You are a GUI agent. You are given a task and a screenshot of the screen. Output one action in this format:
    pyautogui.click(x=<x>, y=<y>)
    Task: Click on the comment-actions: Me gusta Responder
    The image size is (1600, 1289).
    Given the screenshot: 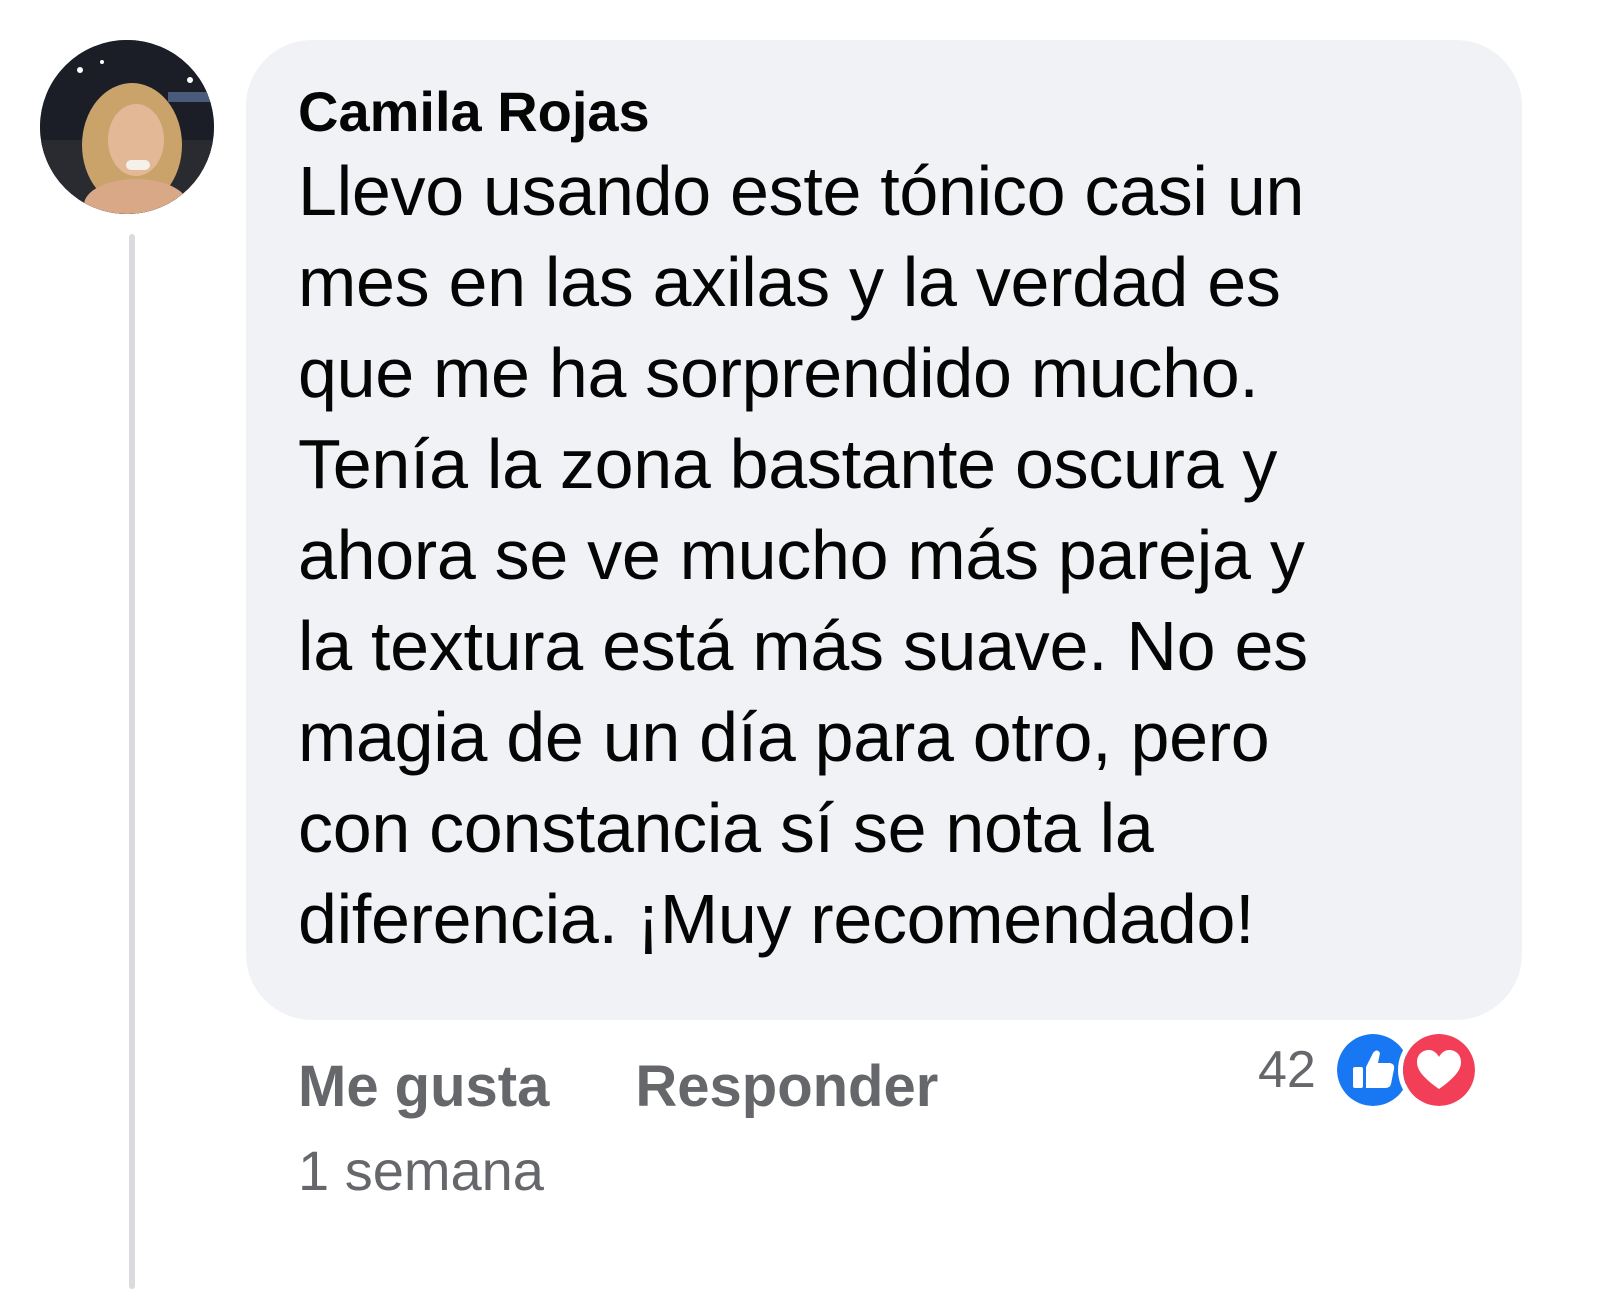 What is the action you would take?
    pyautogui.click(x=618, y=1087)
    